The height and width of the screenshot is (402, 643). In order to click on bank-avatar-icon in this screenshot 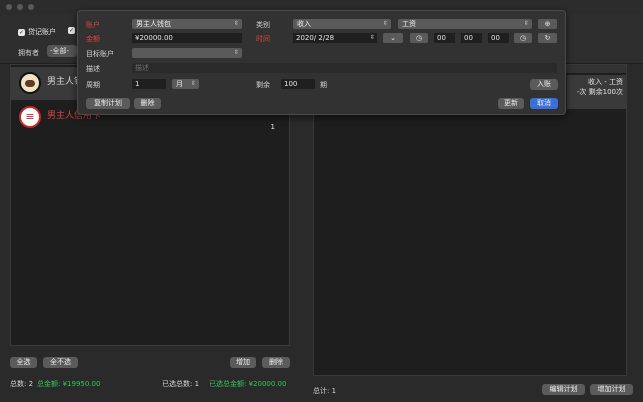, I will do `click(30, 117)`.